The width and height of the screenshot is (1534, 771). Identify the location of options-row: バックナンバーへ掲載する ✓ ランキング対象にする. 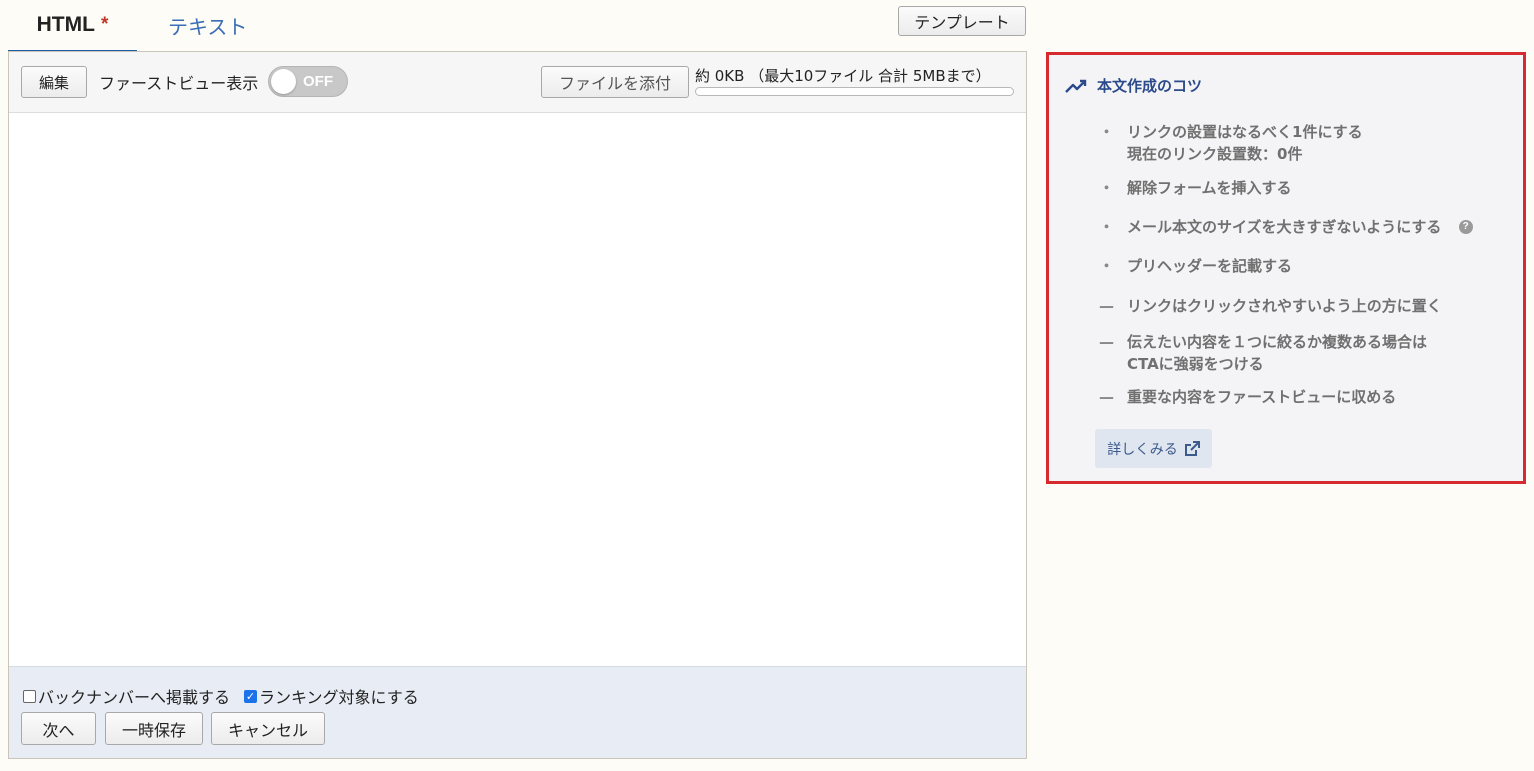
(221, 696).